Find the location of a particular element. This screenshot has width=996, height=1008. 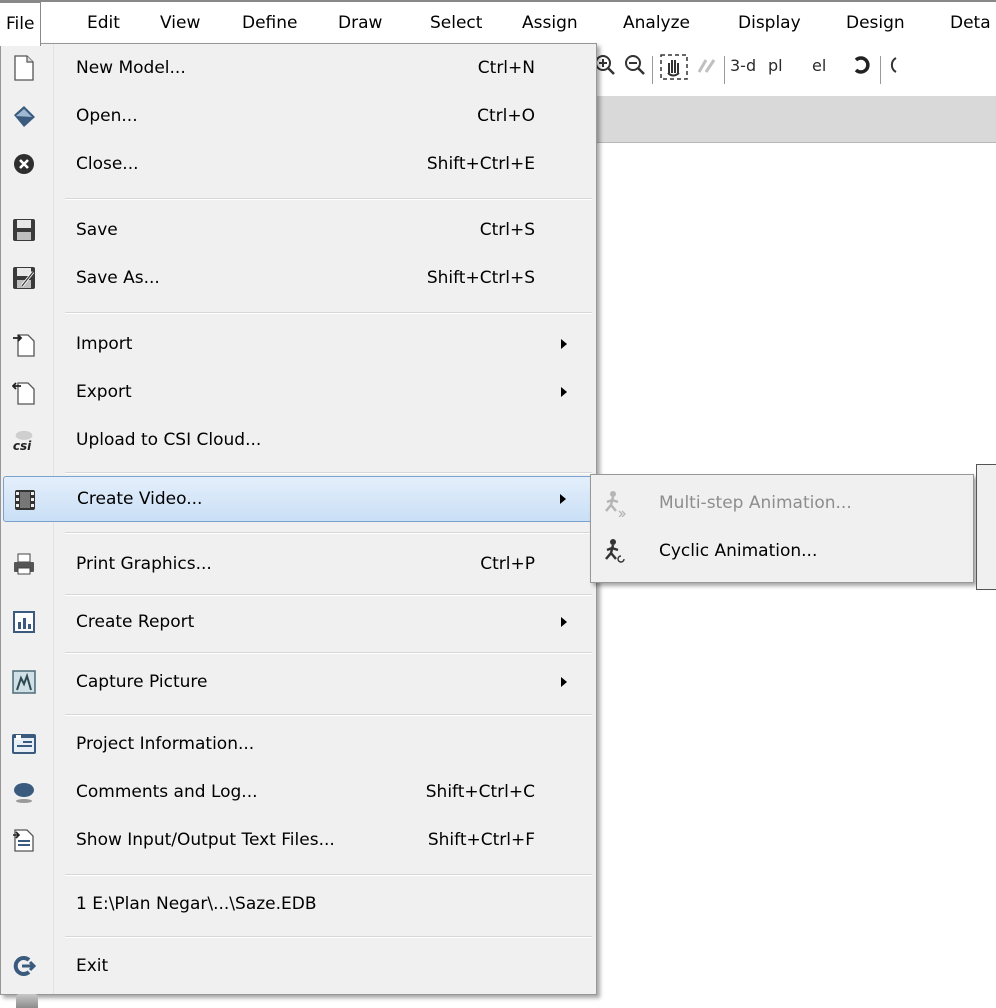

view-3d-button: 3-d is located at coordinates (743, 65).